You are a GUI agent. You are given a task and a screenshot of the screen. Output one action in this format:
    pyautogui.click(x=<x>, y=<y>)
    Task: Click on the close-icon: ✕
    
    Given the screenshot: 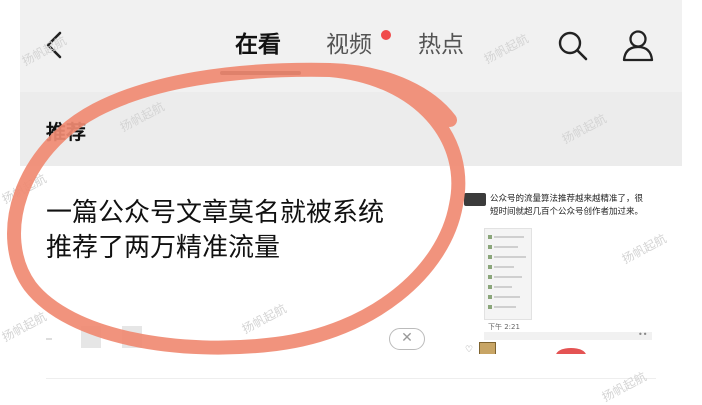 What is the action you would take?
    pyautogui.click(x=407, y=338)
    